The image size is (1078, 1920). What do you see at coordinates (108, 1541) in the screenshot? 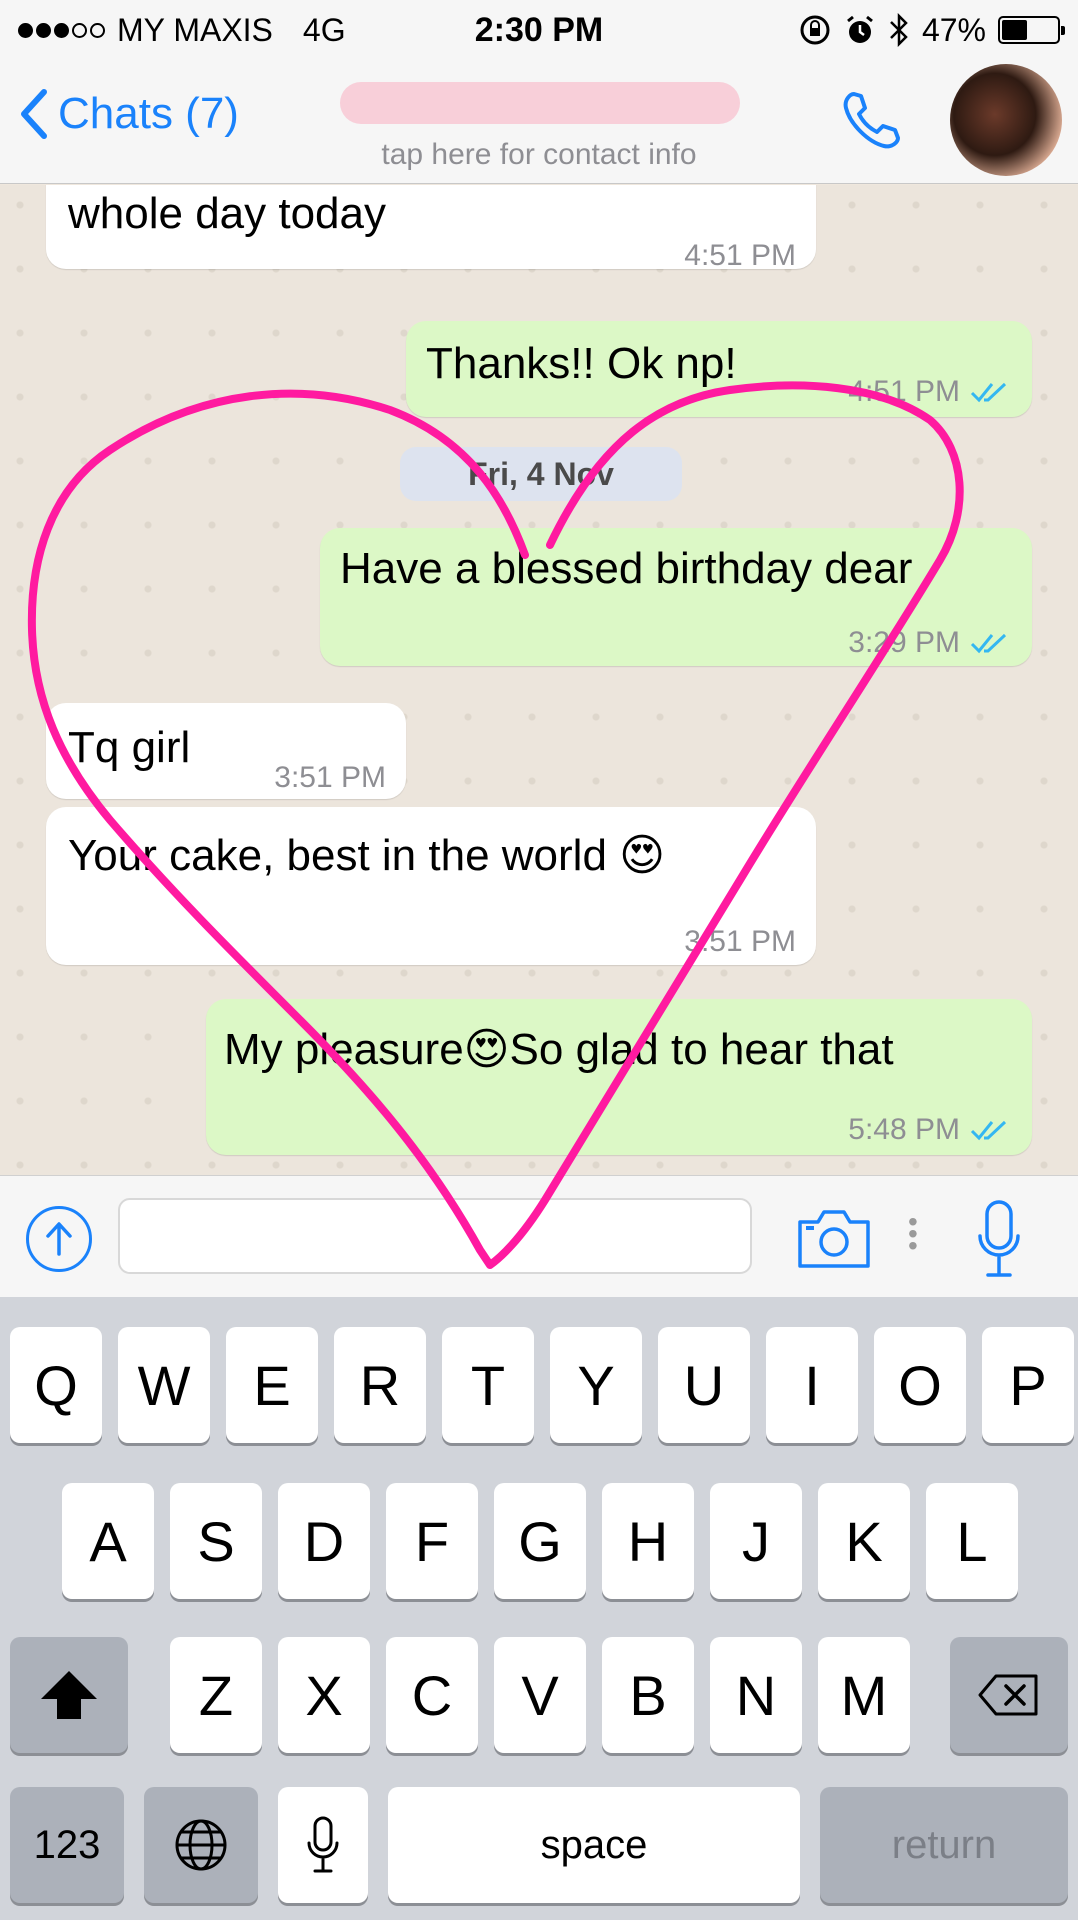
I see `key-a: A` at bounding box center [108, 1541].